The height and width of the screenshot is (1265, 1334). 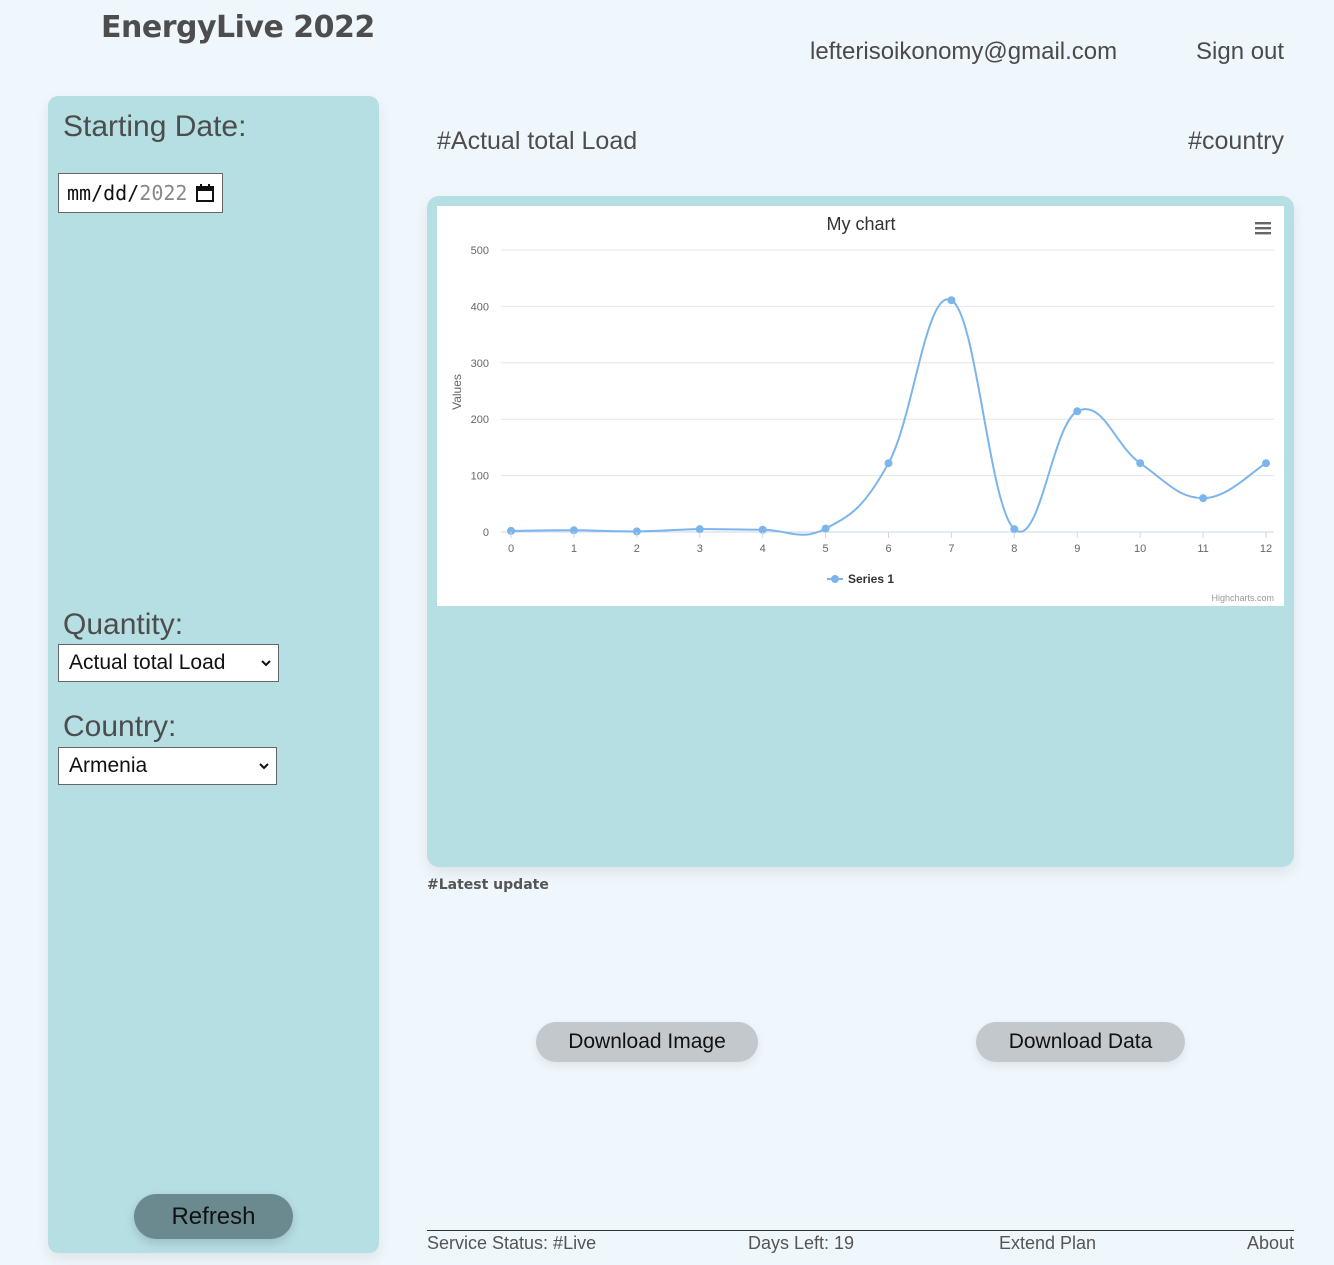 What do you see at coordinates (1014, 549) in the screenshot?
I see `x-tick-label: 8` at bounding box center [1014, 549].